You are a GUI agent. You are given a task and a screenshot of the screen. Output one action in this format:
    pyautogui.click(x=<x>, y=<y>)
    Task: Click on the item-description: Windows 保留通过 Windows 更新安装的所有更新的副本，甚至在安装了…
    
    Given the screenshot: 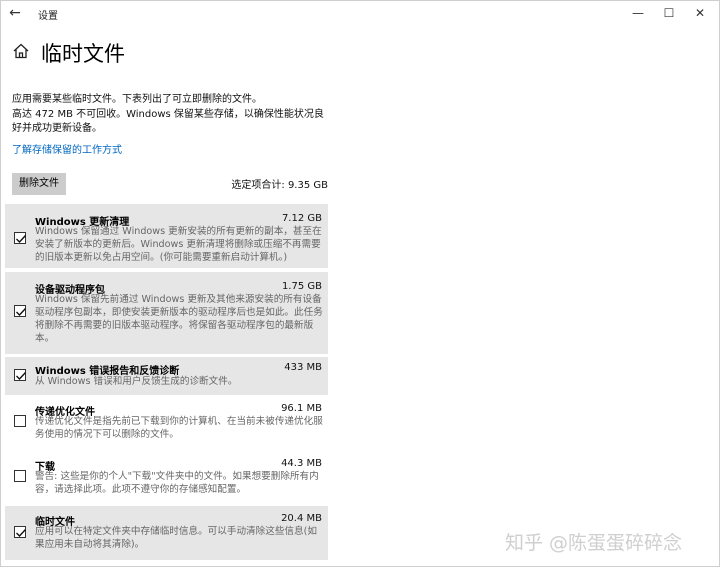 What is the action you would take?
    pyautogui.click(x=178, y=244)
    